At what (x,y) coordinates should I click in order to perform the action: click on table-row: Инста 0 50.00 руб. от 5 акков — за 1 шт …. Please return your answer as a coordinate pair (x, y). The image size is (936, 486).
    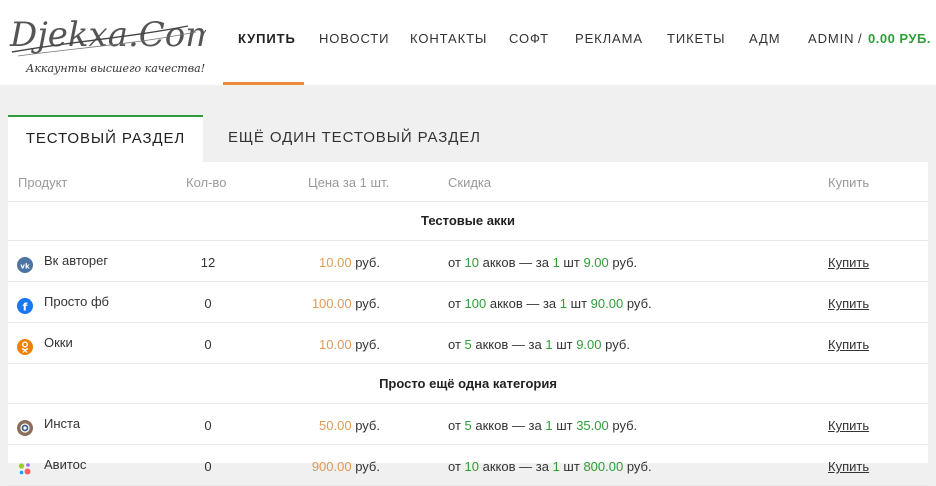
    Looking at the image, I should click on (468, 424).